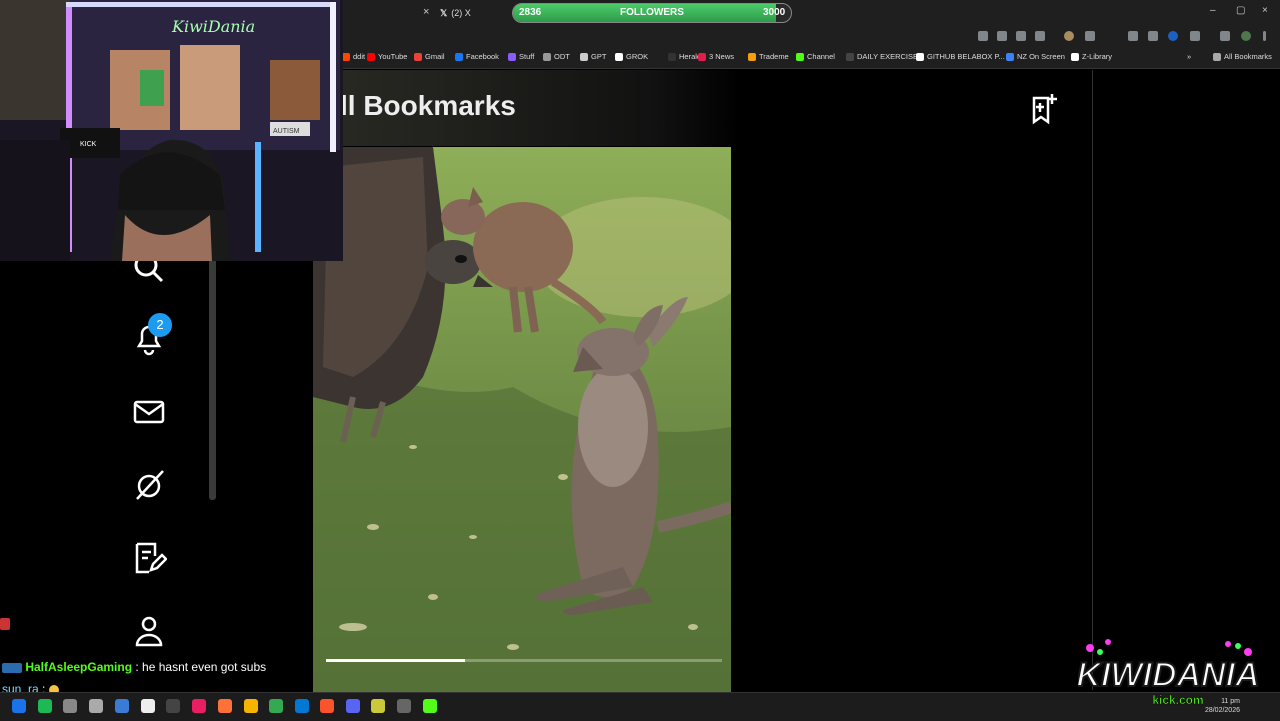  I want to click on minimize-button: –, so click(1213, 10).